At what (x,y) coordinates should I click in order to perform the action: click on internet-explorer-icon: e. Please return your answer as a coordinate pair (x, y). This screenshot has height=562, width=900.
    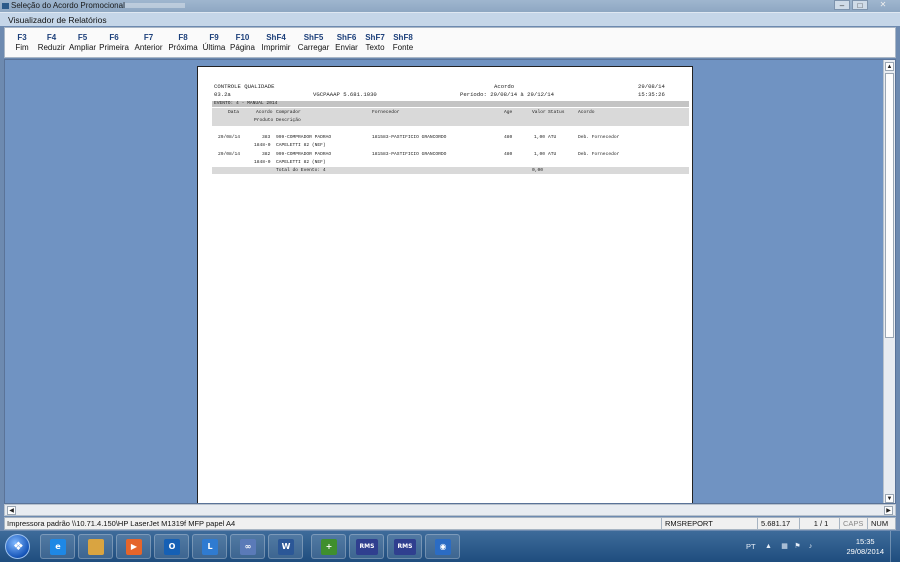
    Looking at the image, I should click on (58, 547).